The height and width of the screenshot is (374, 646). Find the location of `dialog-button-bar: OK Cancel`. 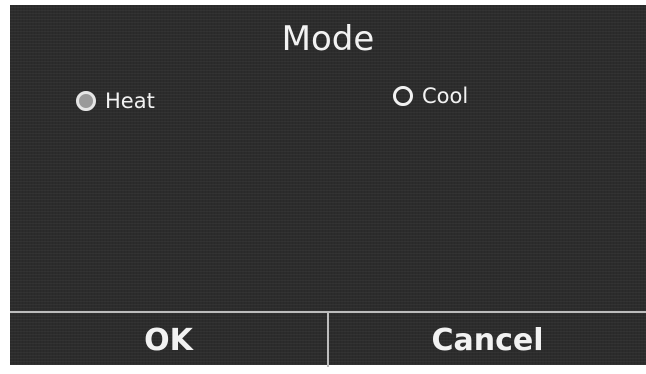

dialog-button-bar: OK Cancel is located at coordinates (328, 339).